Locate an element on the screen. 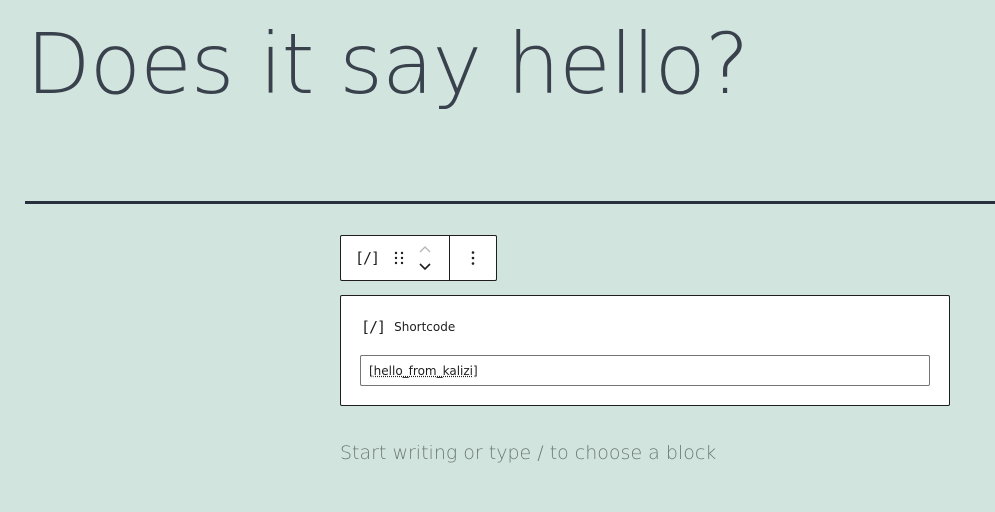  chevron-up-icon is located at coordinates (425, 249).